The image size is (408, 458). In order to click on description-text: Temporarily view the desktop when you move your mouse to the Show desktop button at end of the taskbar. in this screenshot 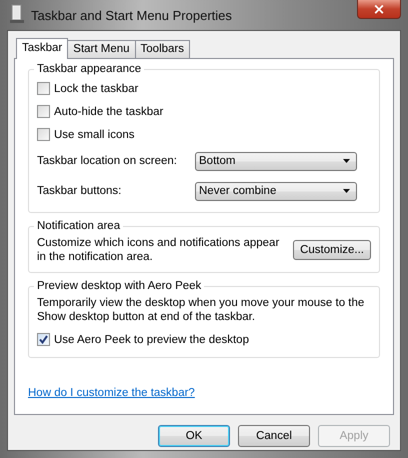, I will do `click(201, 310)`.